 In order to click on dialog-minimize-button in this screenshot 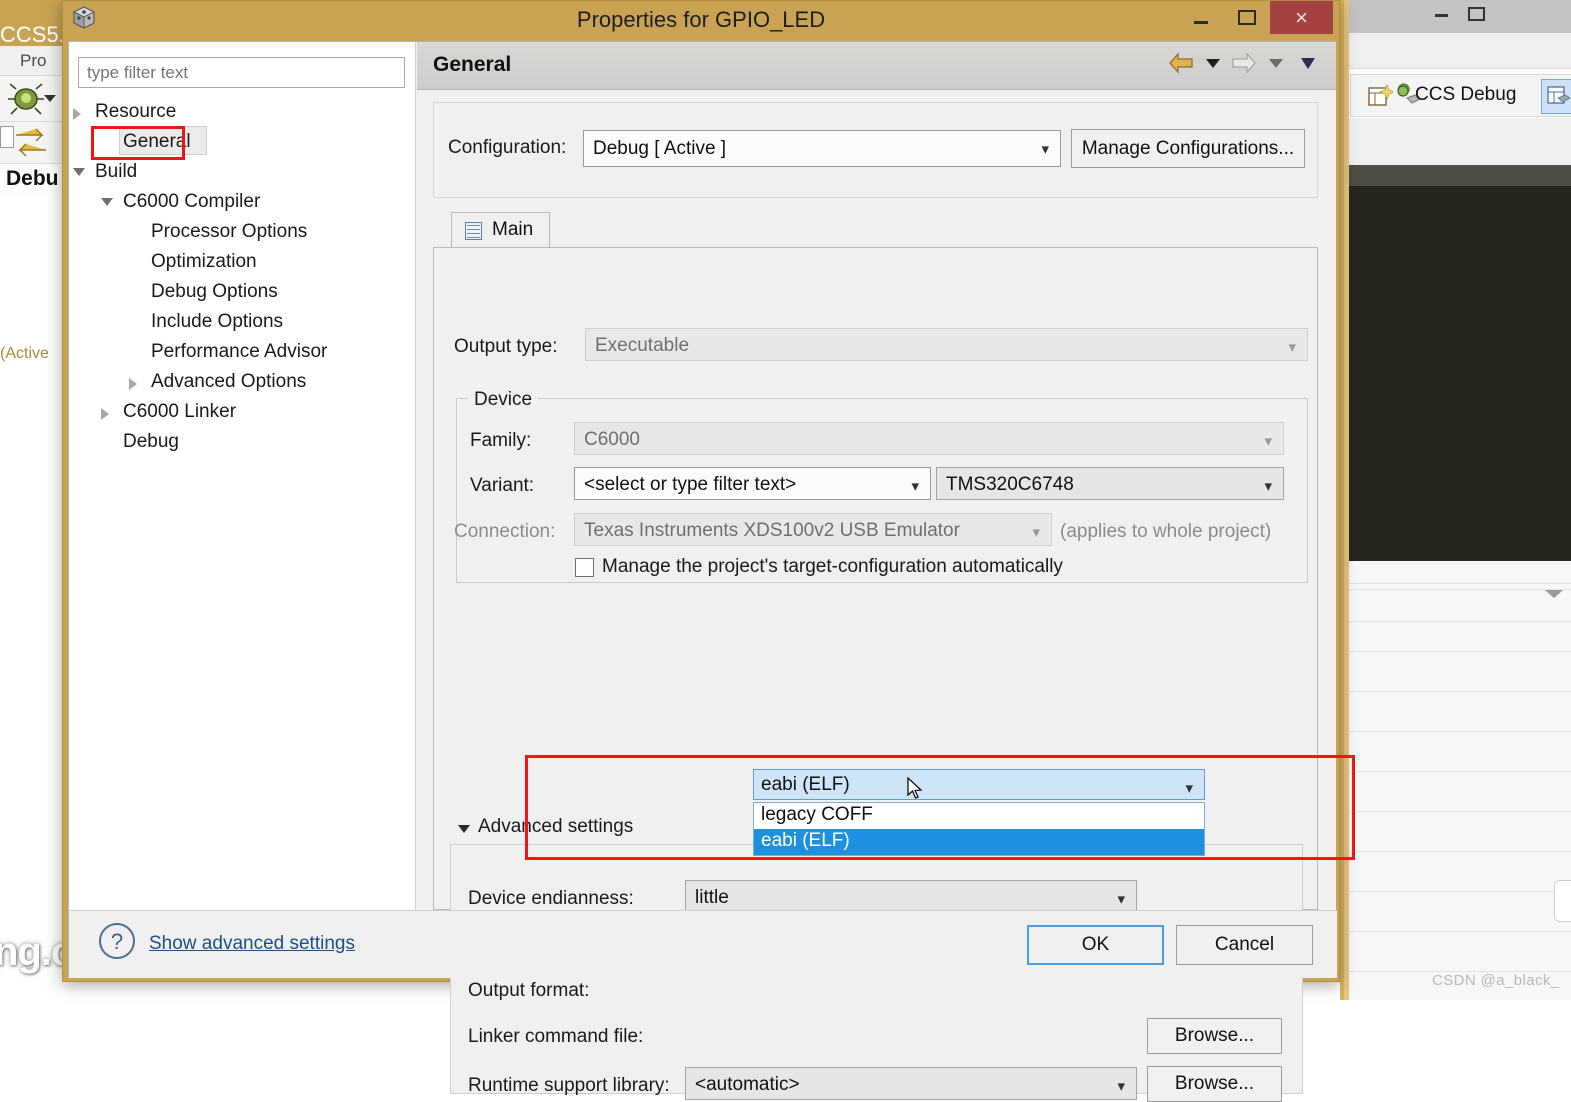, I will do `click(1201, 17)`.